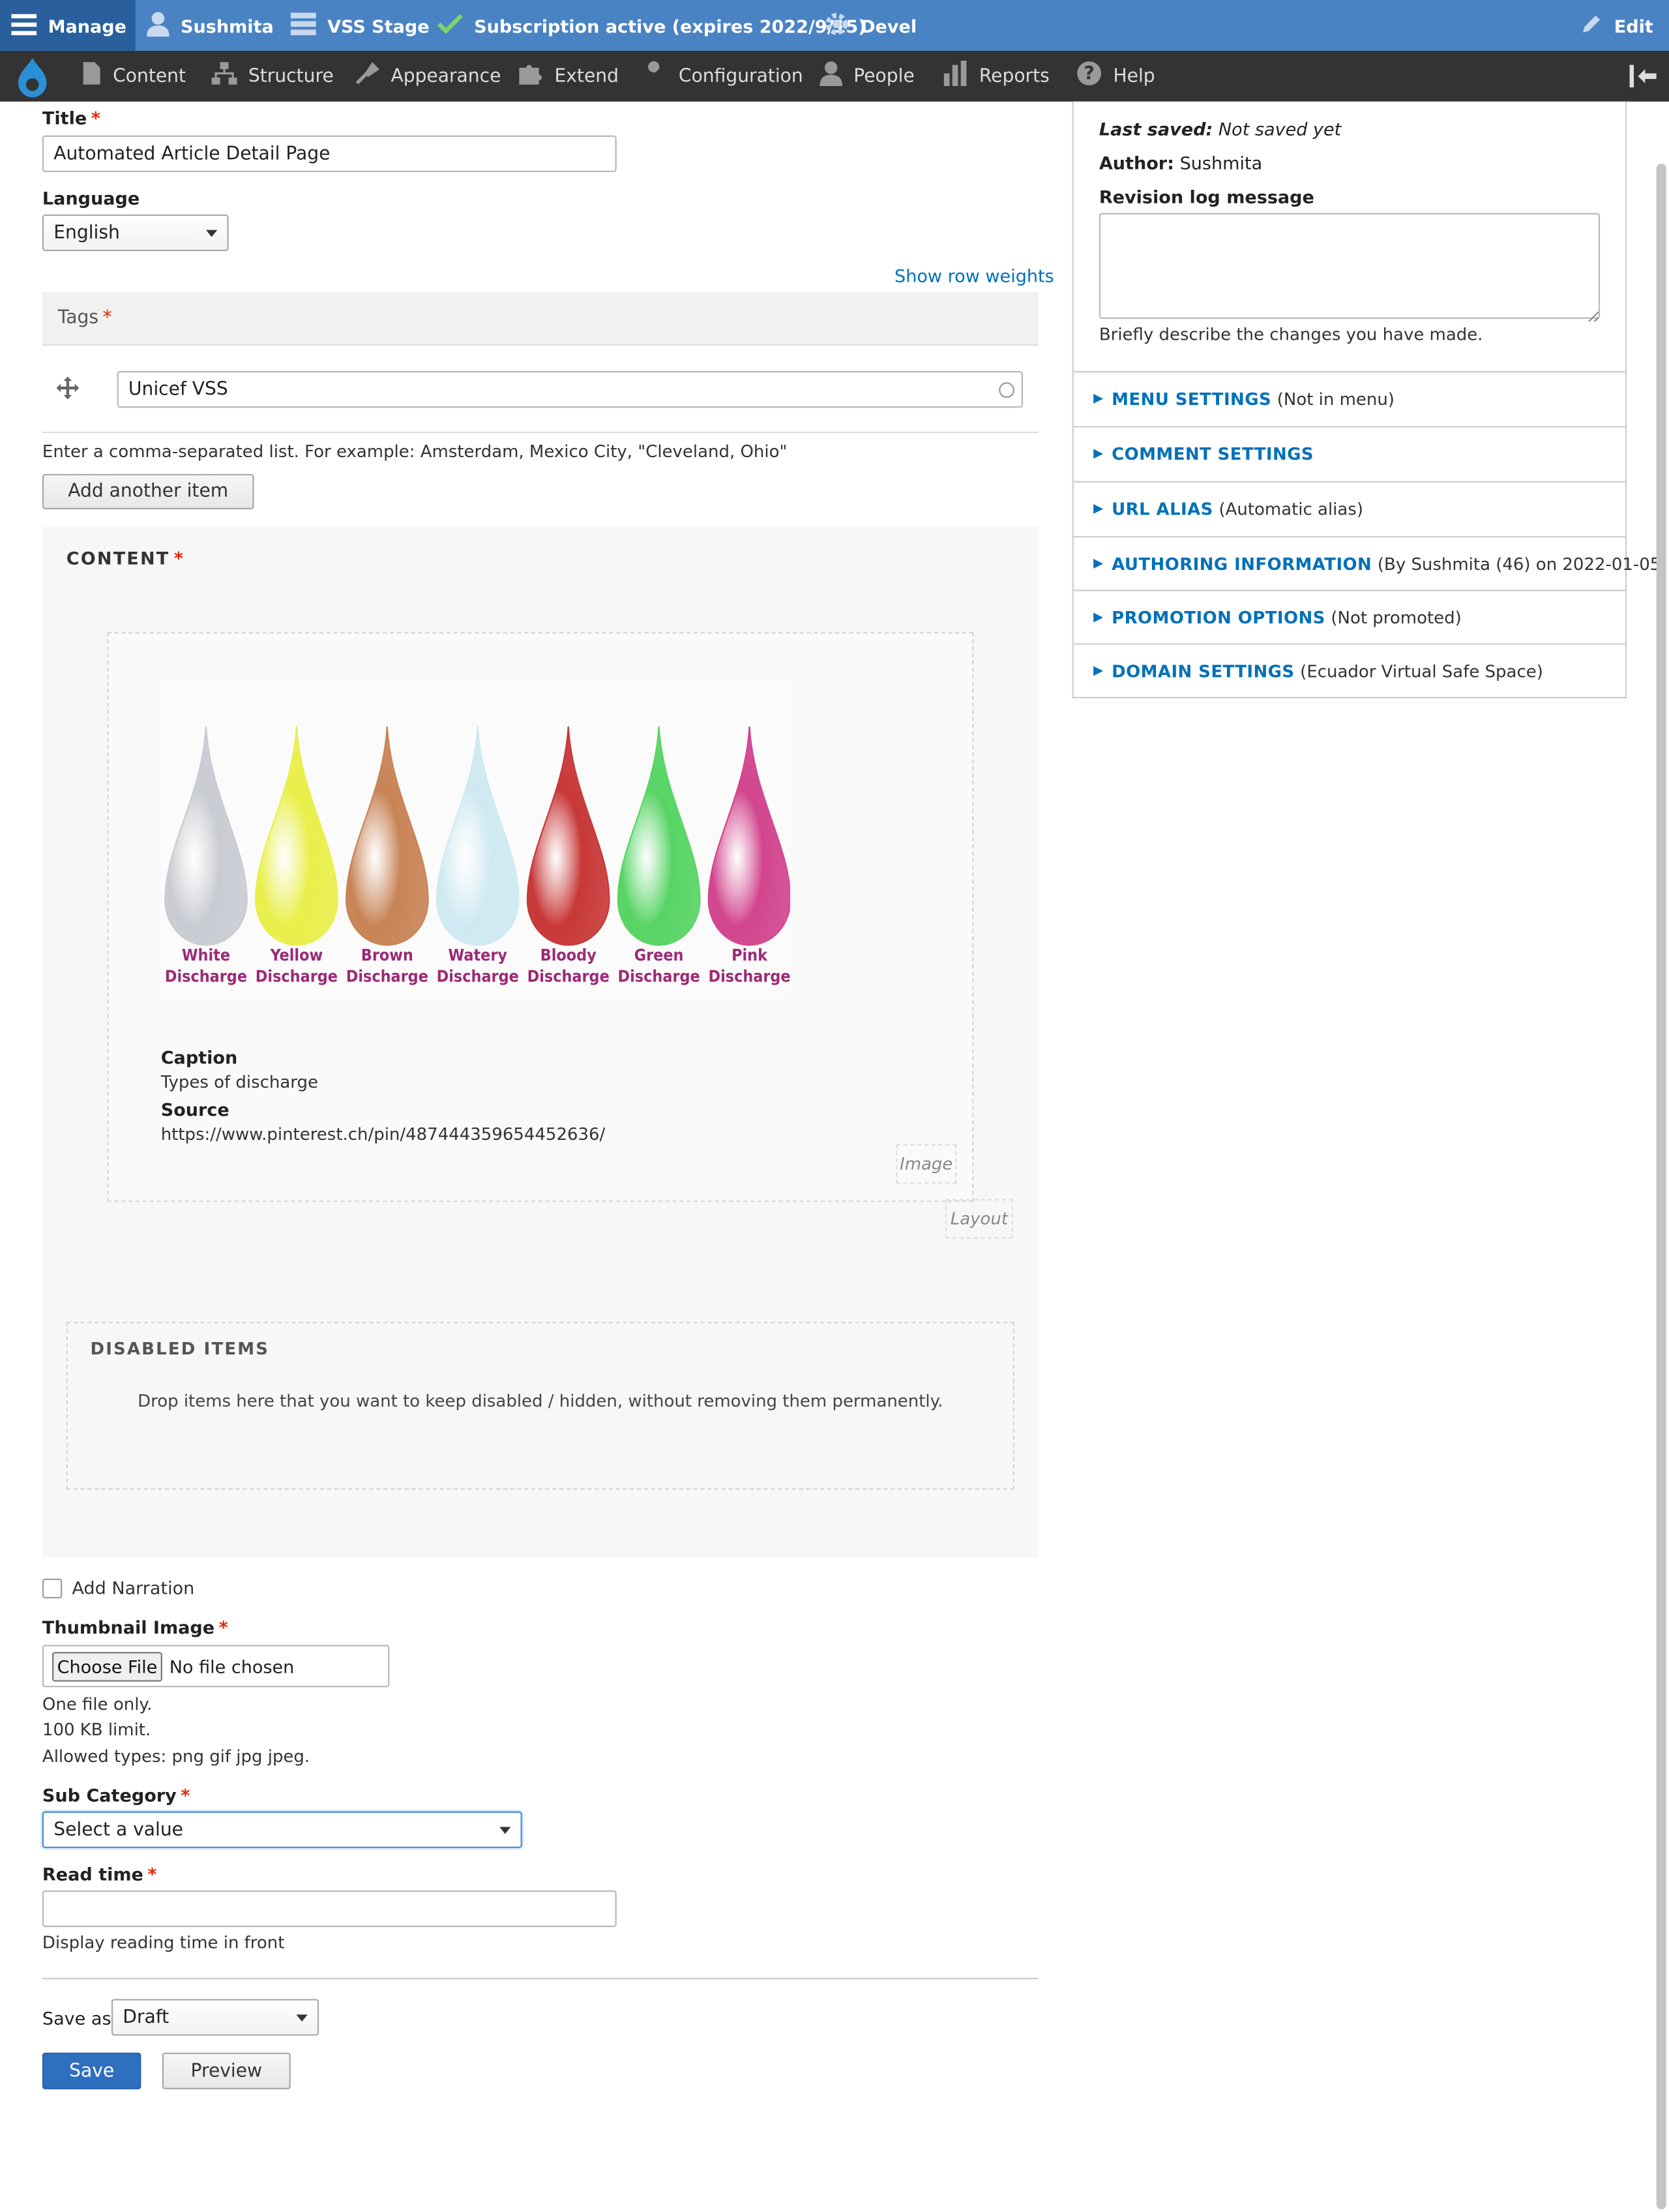 The height and width of the screenshot is (2212, 1669). I want to click on layout-tag: Layout, so click(979, 1219).